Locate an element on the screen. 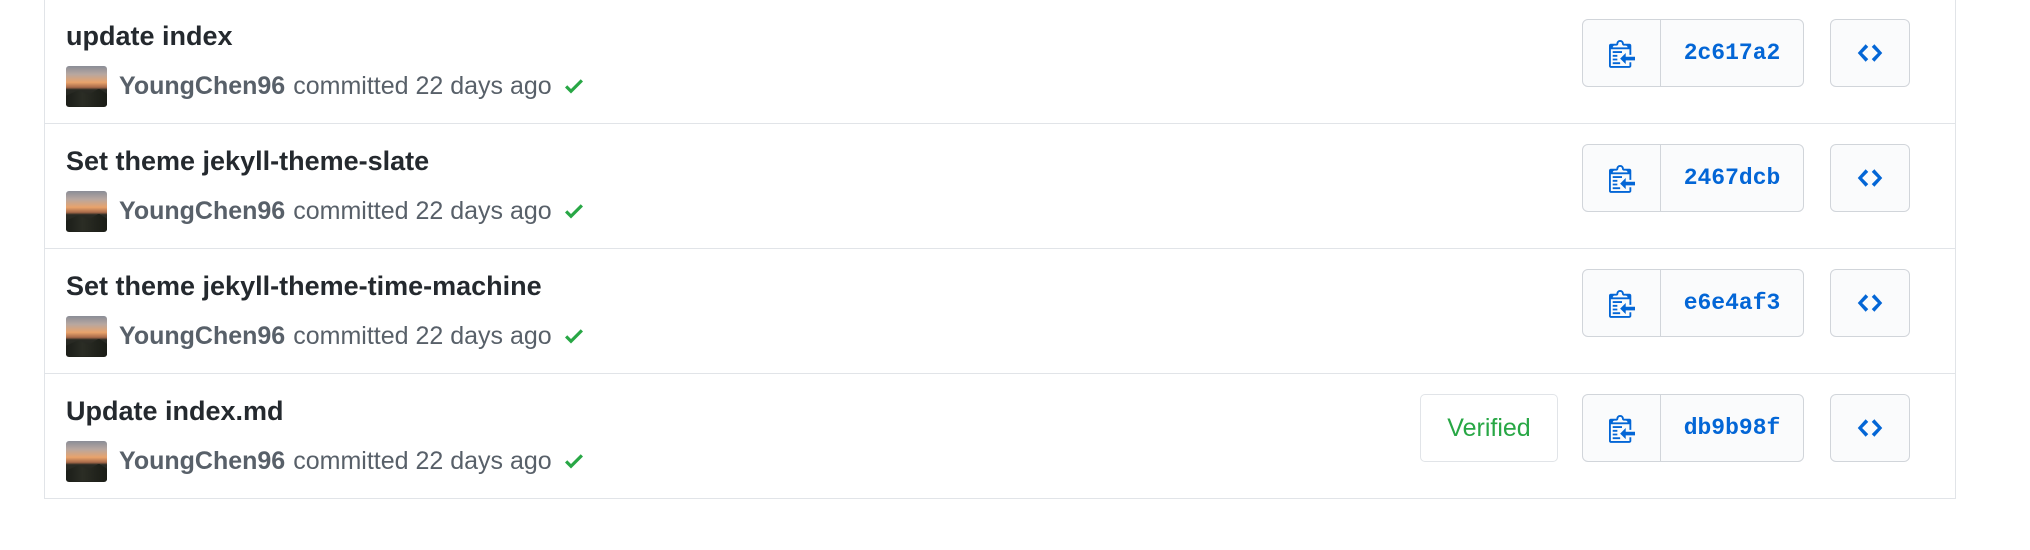  sha-button-group: e6e4af3 is located at coordinates (1693, 303).